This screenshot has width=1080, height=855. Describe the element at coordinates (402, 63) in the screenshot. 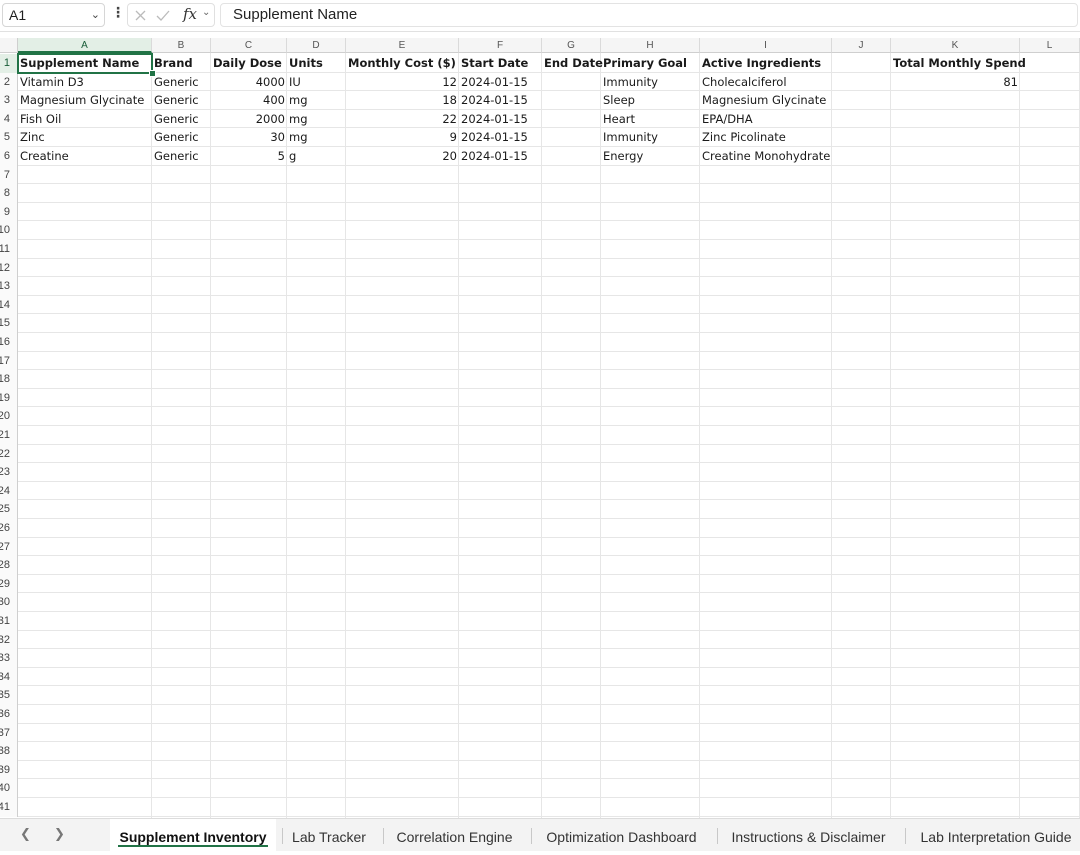

I see `header-cell-e: Monthly Cost ($)` at that location.